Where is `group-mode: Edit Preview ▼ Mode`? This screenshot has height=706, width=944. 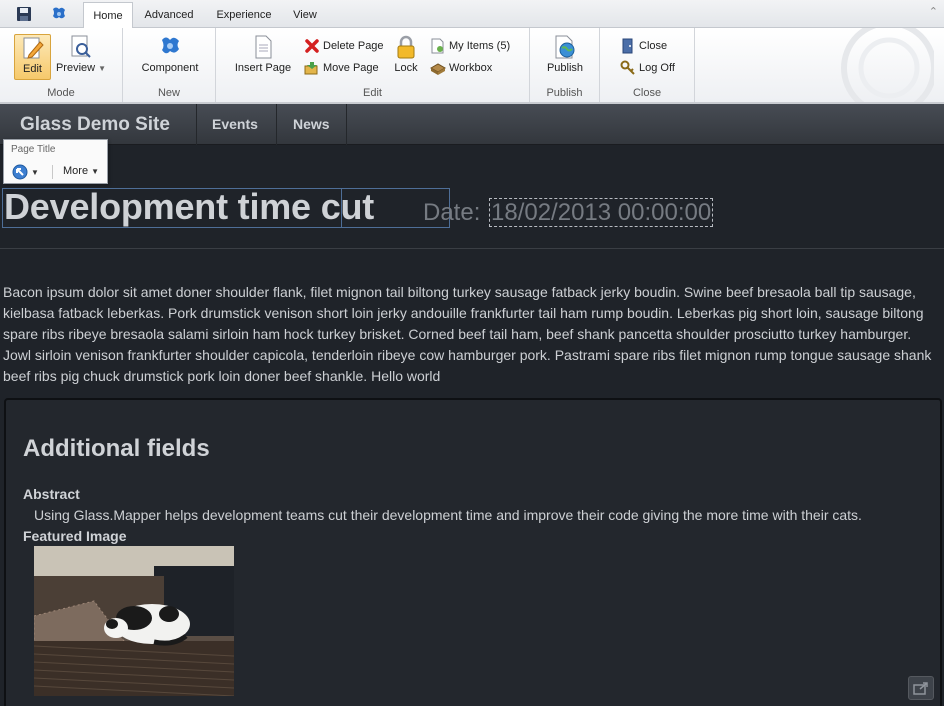
group-mode: Edit Preview ▼ Mode is located at coordinates (61, 65).